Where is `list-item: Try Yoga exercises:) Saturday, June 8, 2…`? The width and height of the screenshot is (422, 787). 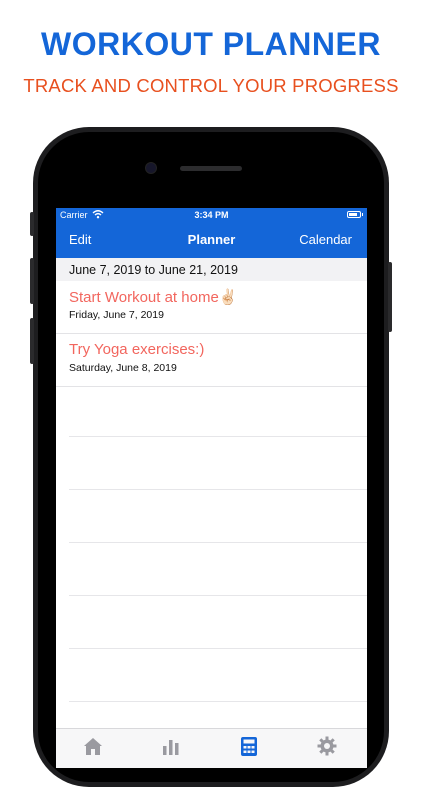
list-item: Try Yoga exercises:) Saturday, June 8, 2… is located at coordinates (211, 360).